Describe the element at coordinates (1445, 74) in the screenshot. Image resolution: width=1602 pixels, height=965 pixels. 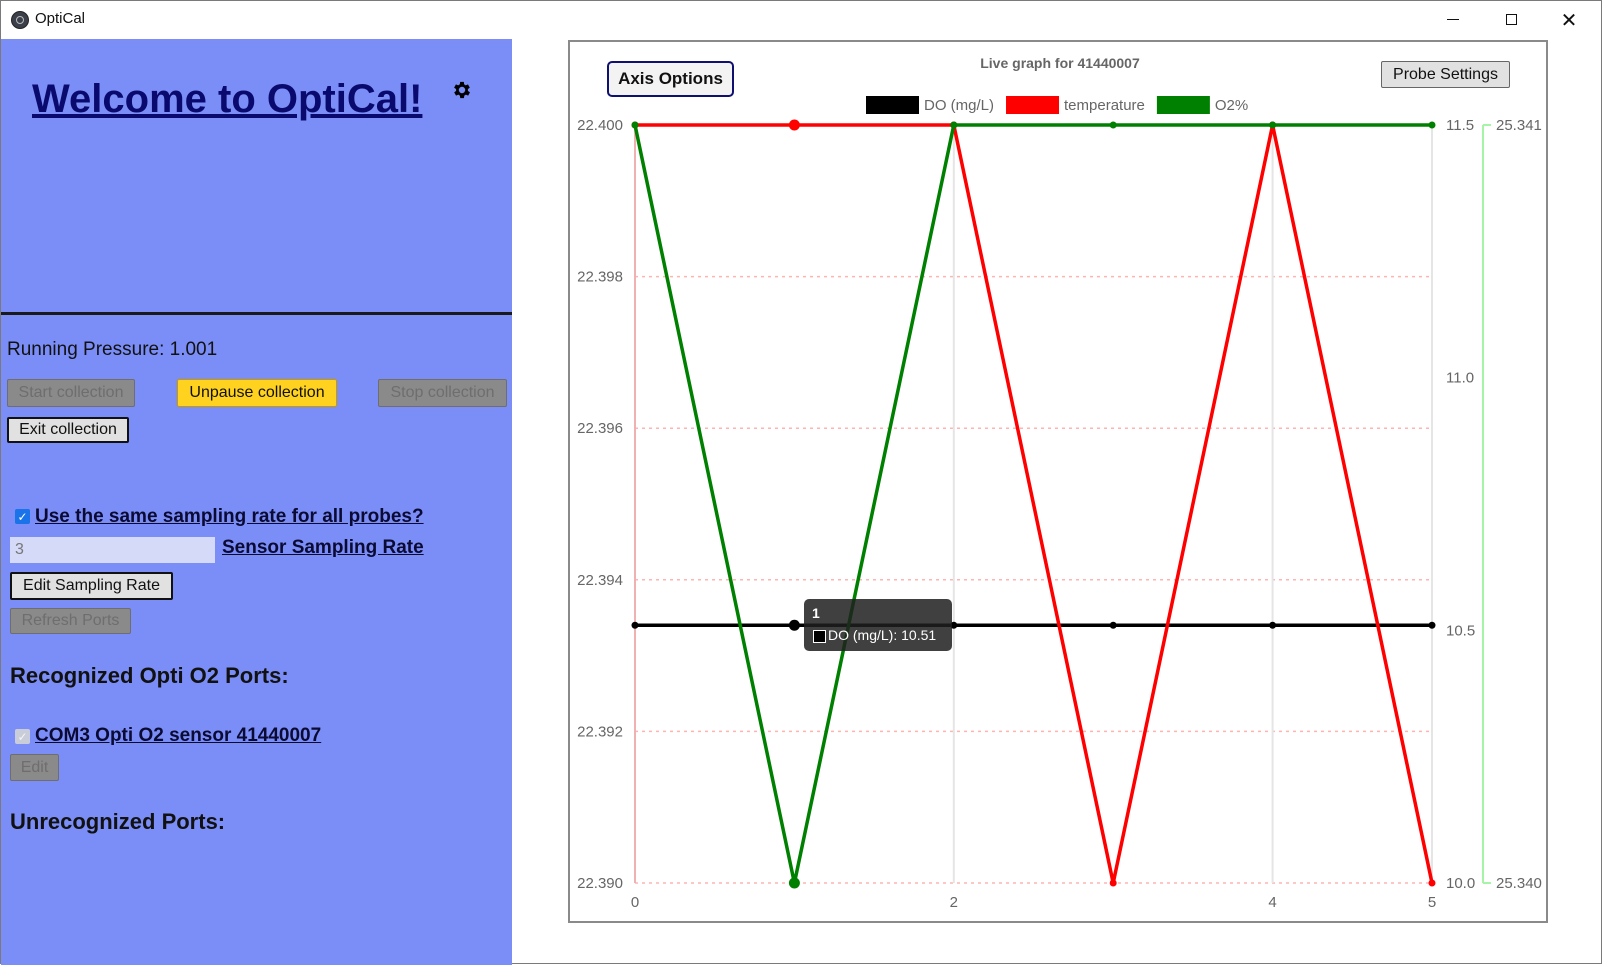
I see `probe-settings-button: Probe Settings` at that location.